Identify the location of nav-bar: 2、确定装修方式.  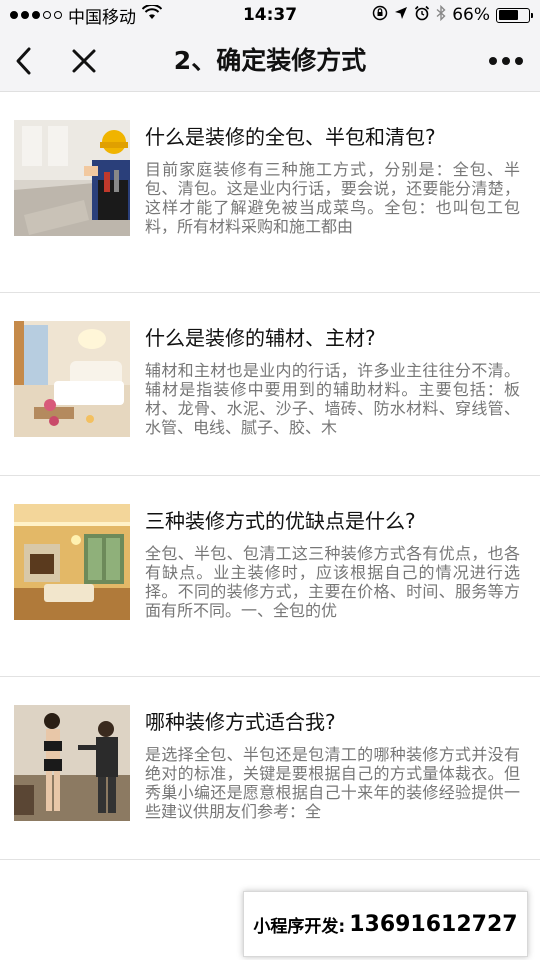
(270, 61).